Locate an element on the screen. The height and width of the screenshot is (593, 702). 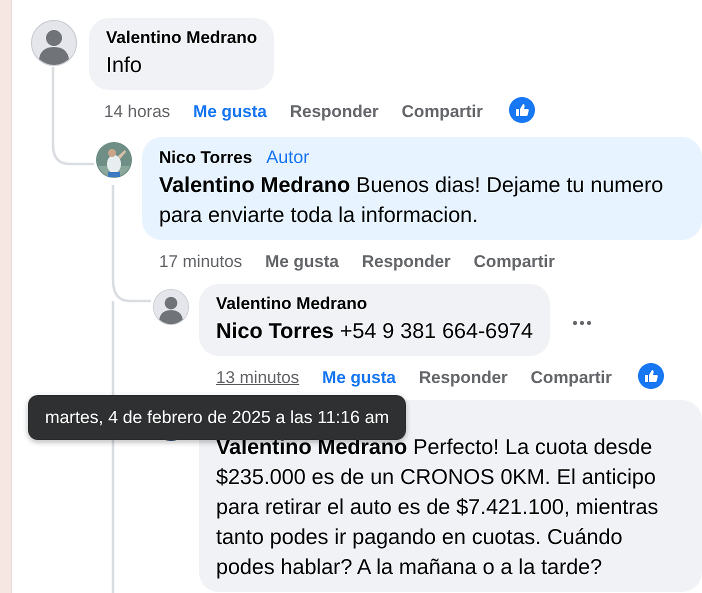
date-tooltip: martes, 4 de febrero de 2025 a las 11:16 am is located at coordinates (217, 417).